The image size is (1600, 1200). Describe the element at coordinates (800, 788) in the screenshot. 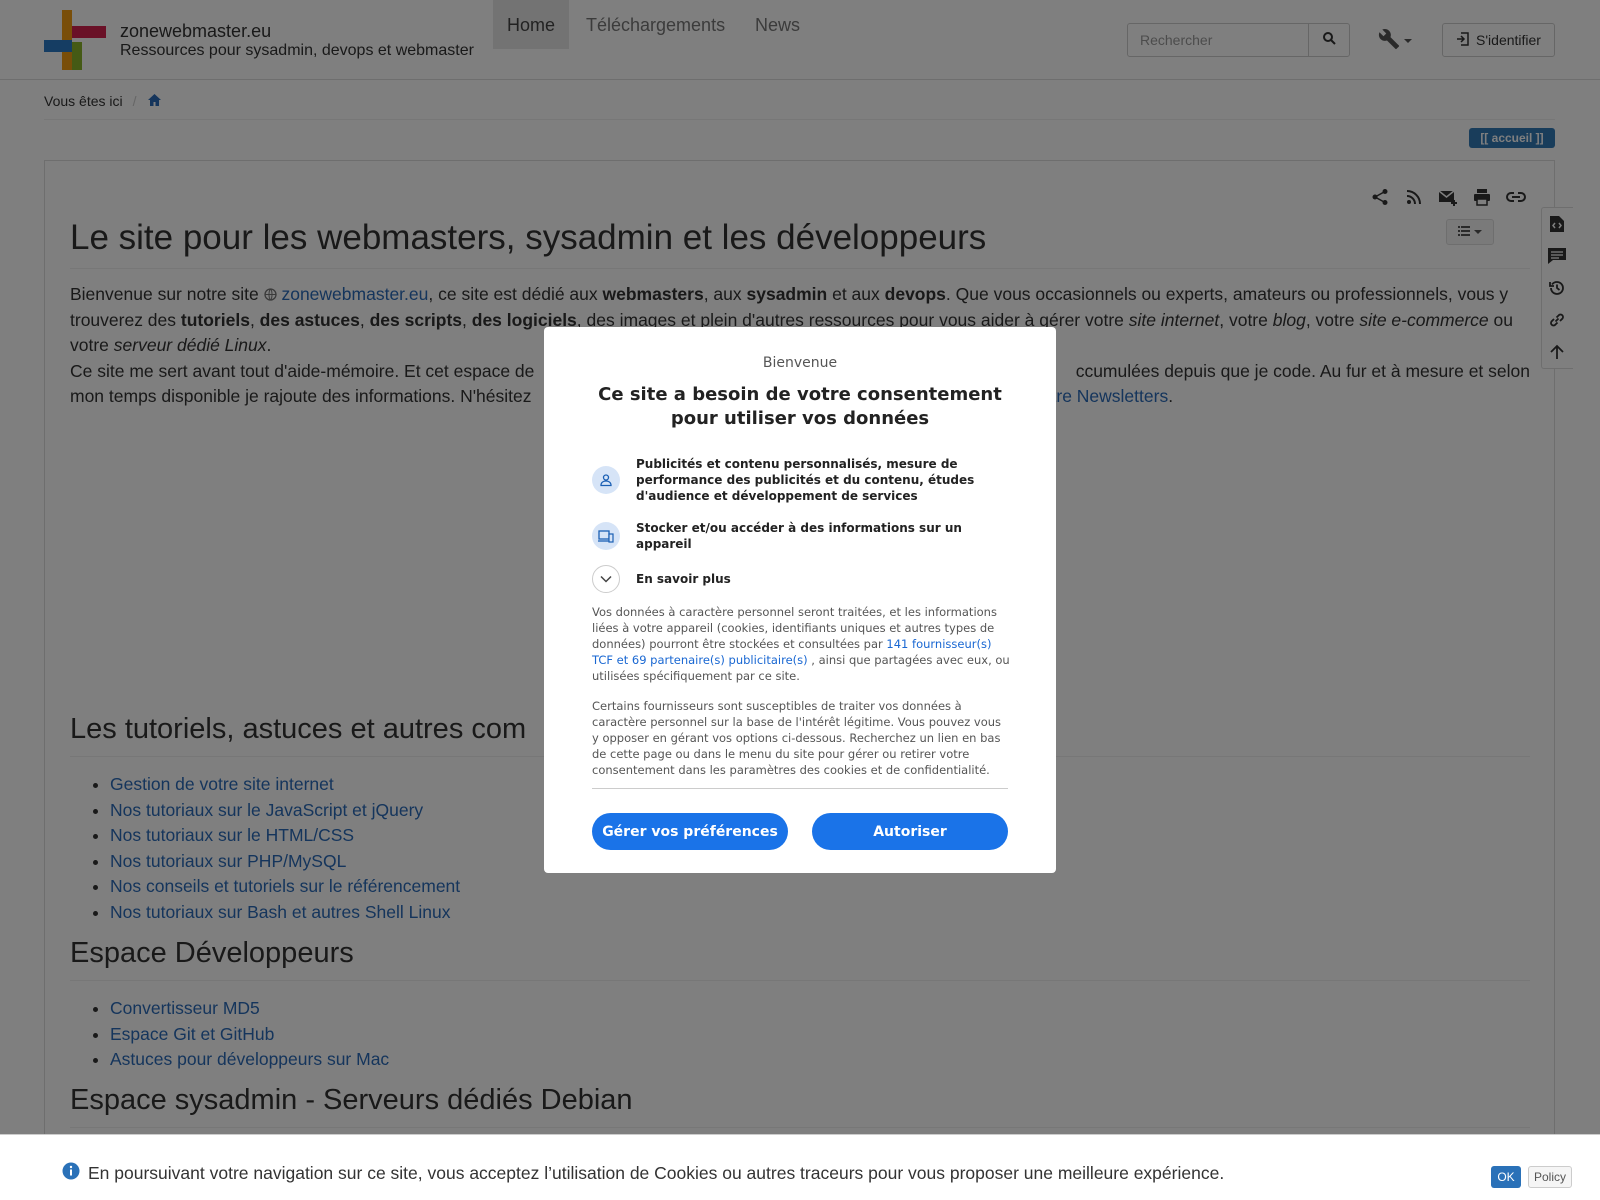

I see `consent-divider` at that location.